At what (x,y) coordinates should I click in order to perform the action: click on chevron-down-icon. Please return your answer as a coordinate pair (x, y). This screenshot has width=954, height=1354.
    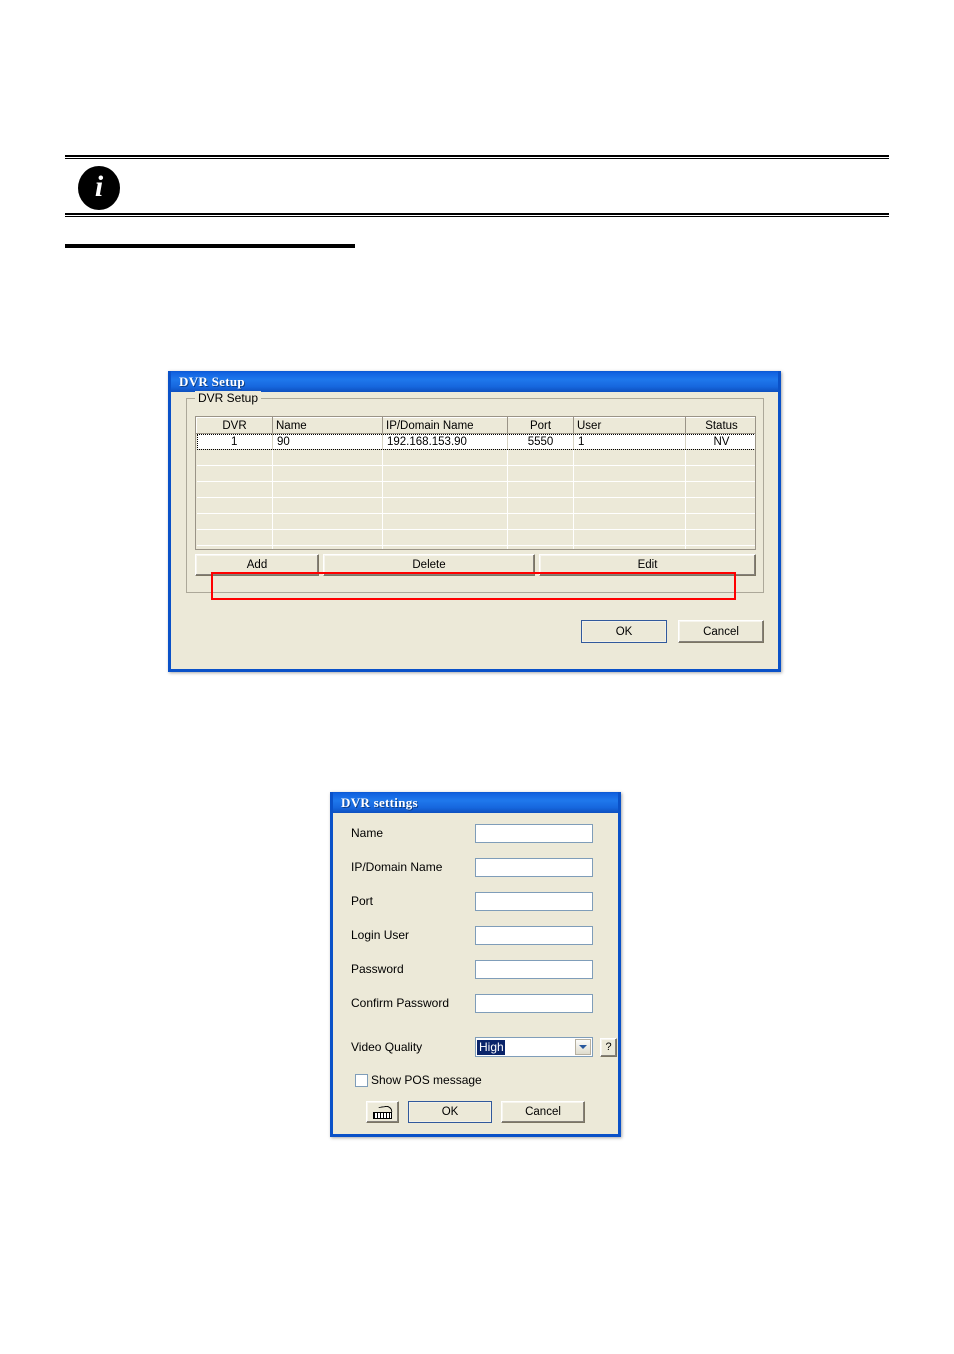
    Looking at the image, I should click on (583, 1047).